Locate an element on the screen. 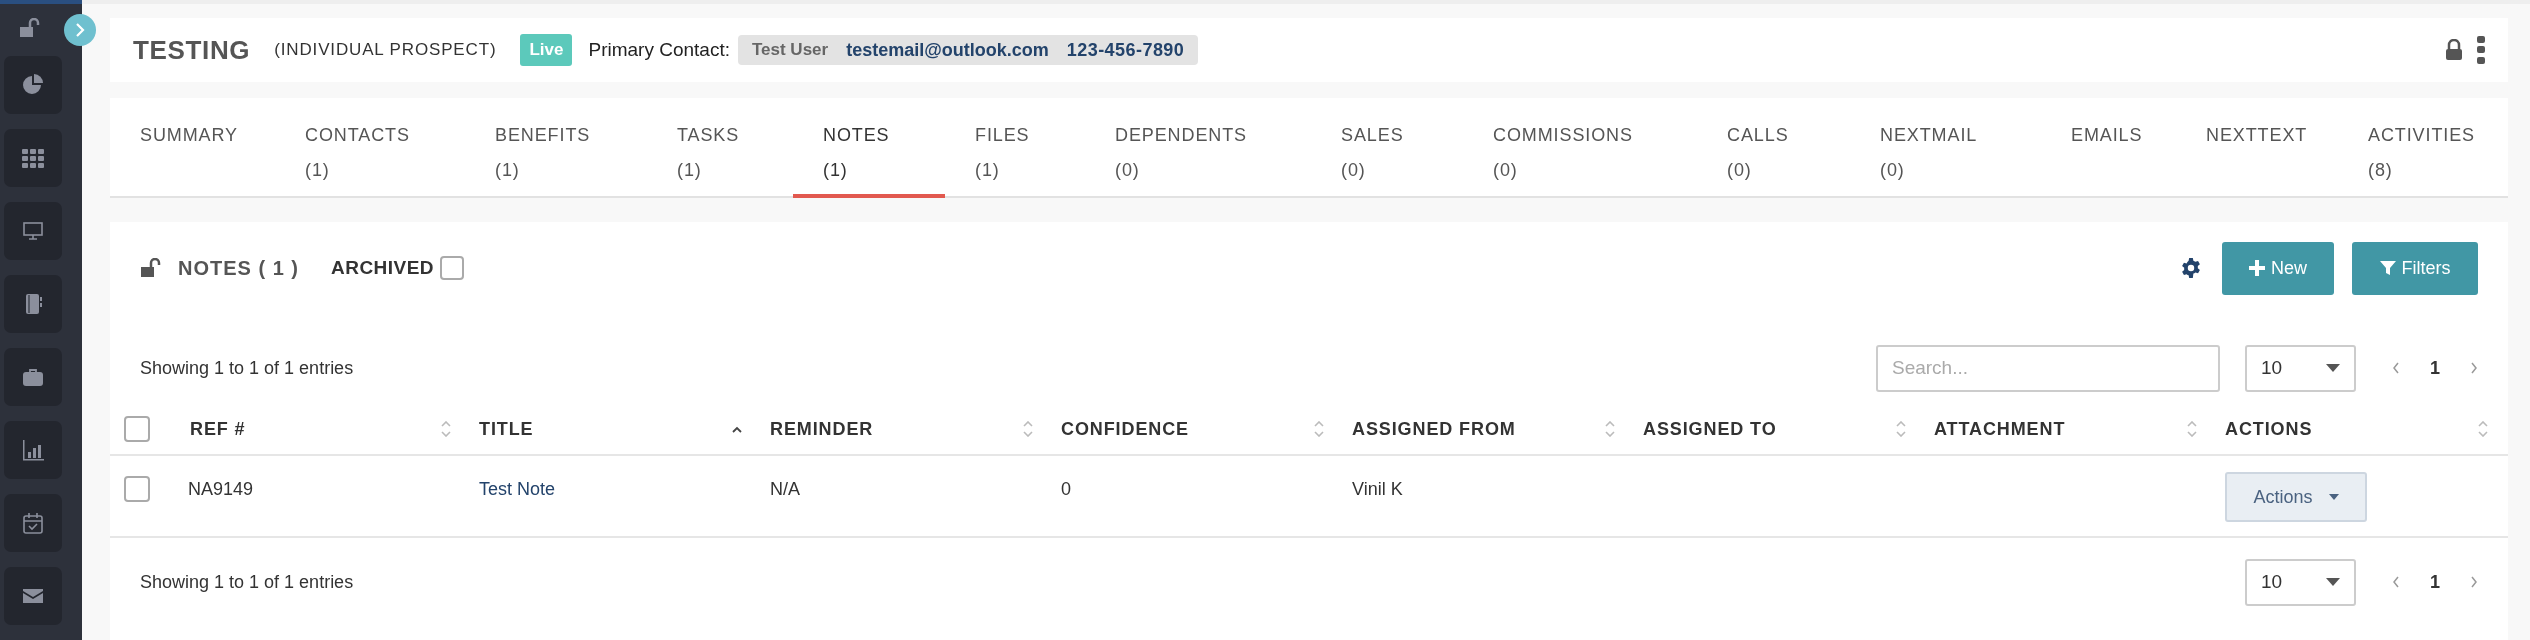  actions-button: Actions is located at coordinates (2296, 497).